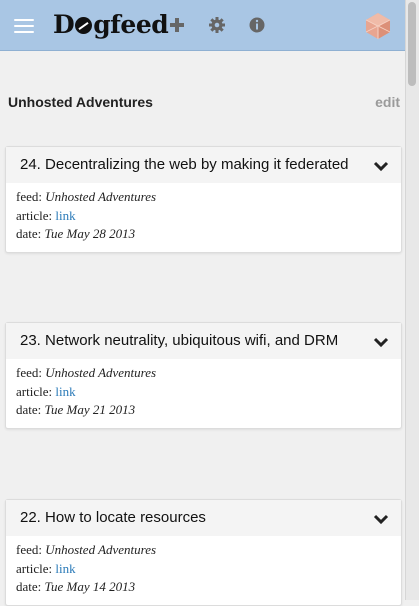 Image resolution: width=419 pixels, height=606 pixels. What do you see at coordinates (84, 25) in the screenshot?
I see `logo-o-icon` at bounding box center [84, 25].